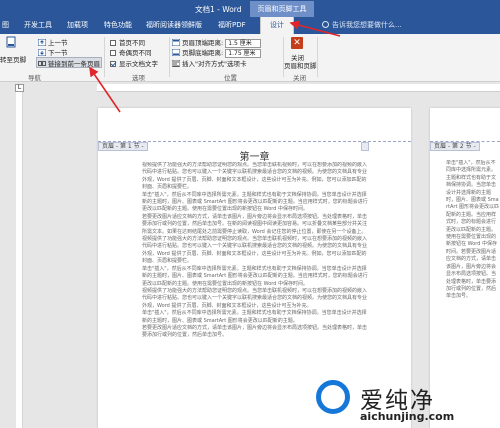 The image size is (500, 428). I want to click on position-group-label: 位置, so click(230, 78).